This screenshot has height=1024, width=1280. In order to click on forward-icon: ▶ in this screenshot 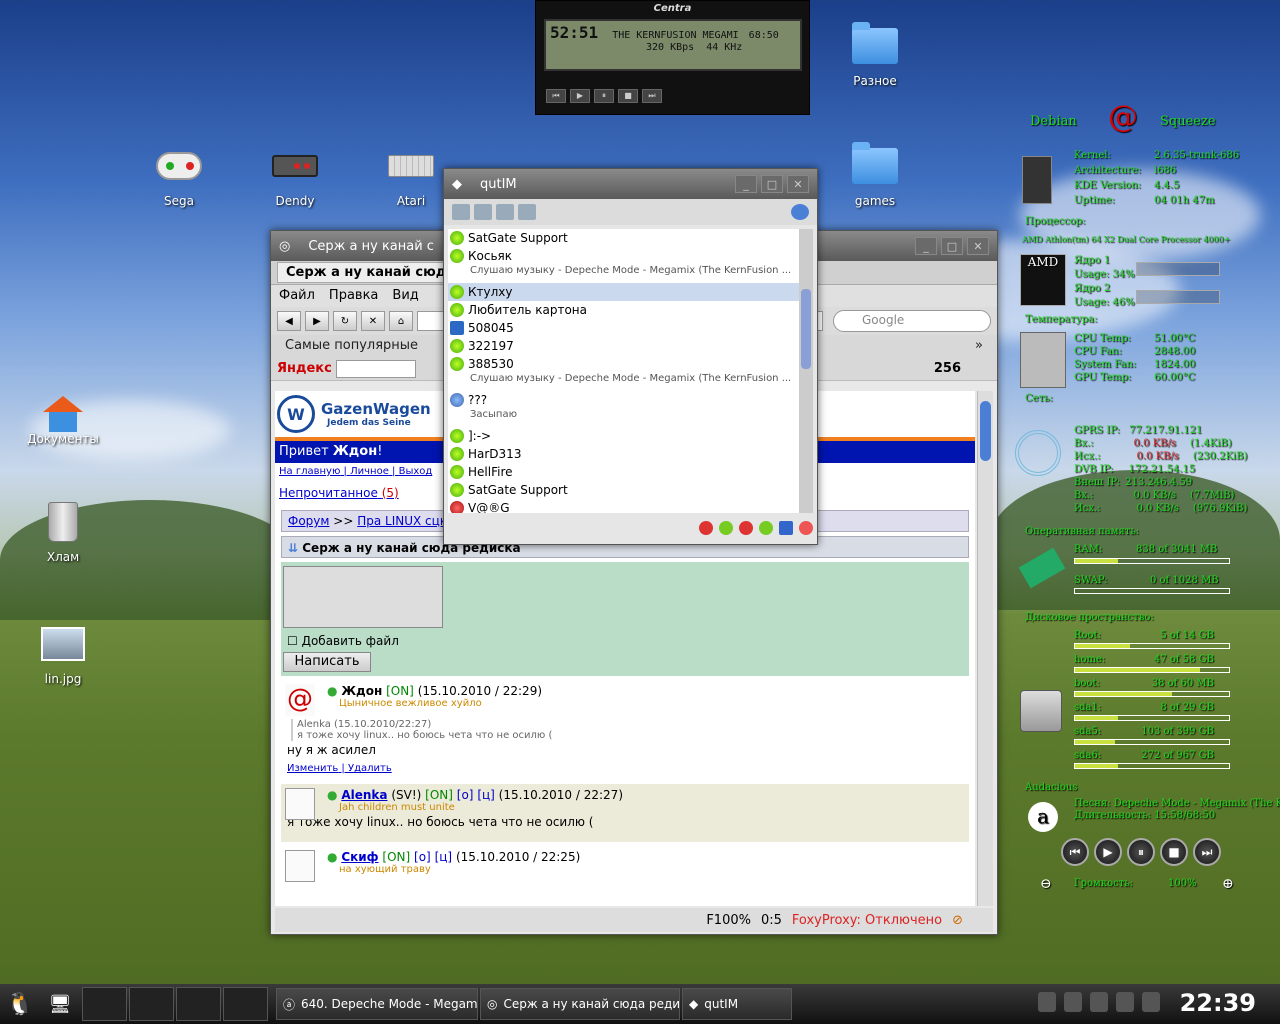, I will do `click(317, 321)`.